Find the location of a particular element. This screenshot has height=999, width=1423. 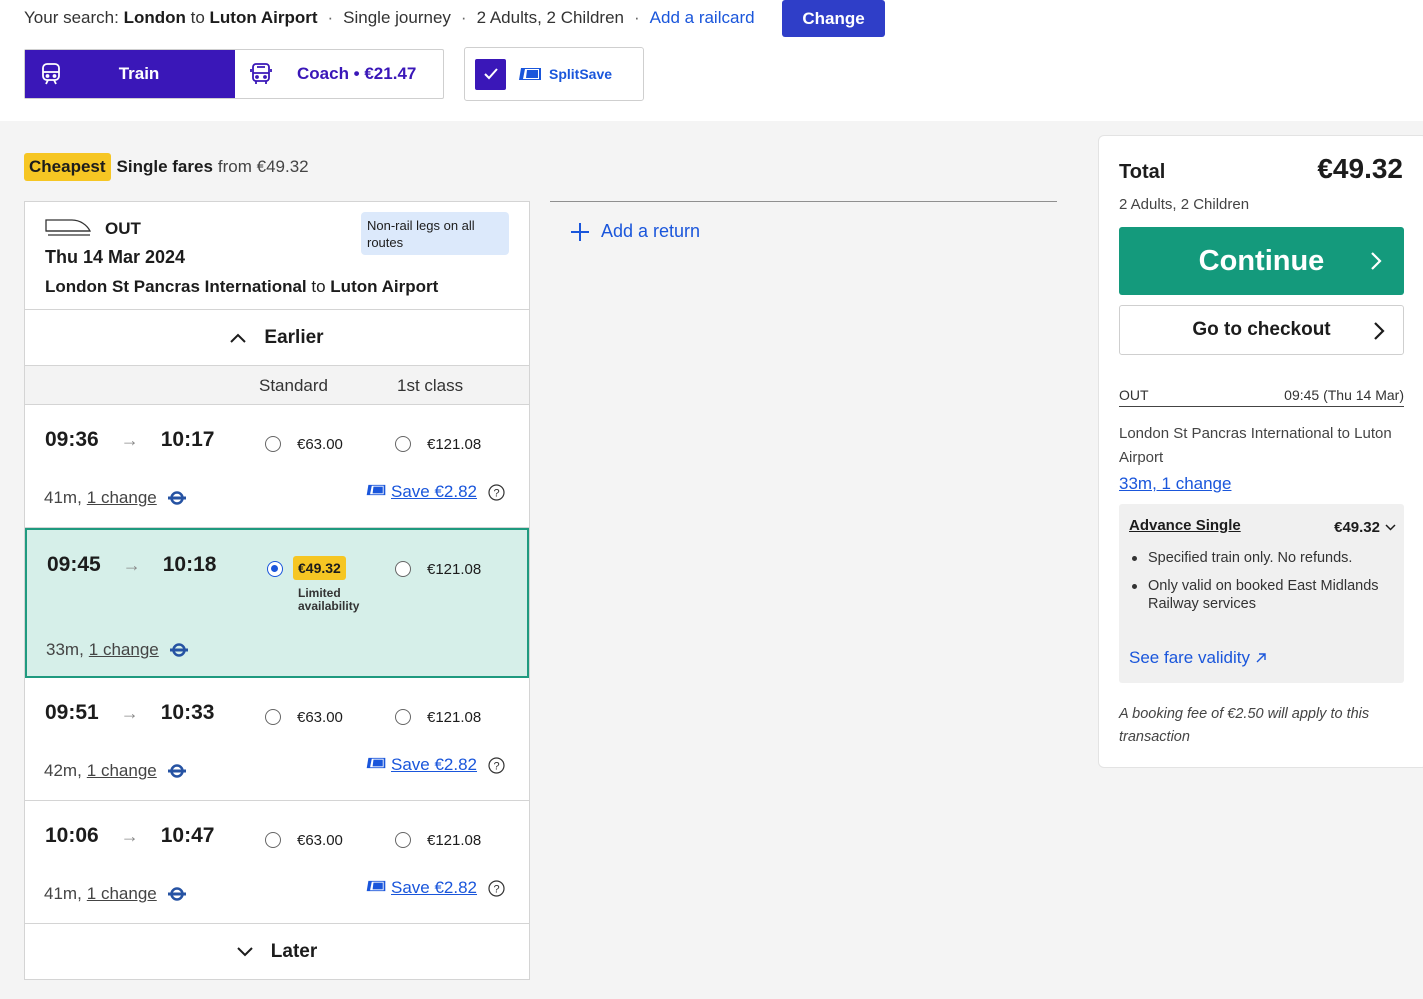

plus-icon is located at coordinates (580, 232).